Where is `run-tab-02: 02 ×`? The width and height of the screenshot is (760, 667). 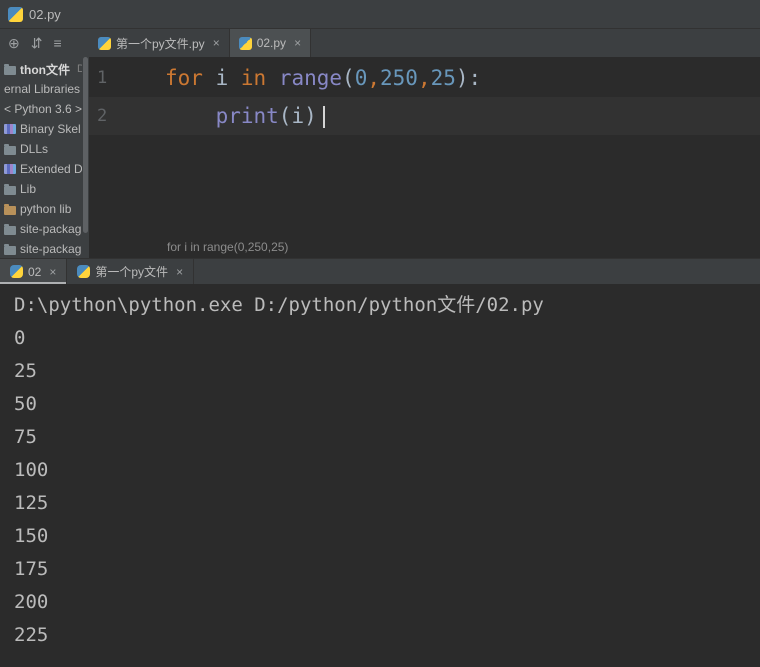 run-tab-02: 02 × is located at coordinates (34, 271).